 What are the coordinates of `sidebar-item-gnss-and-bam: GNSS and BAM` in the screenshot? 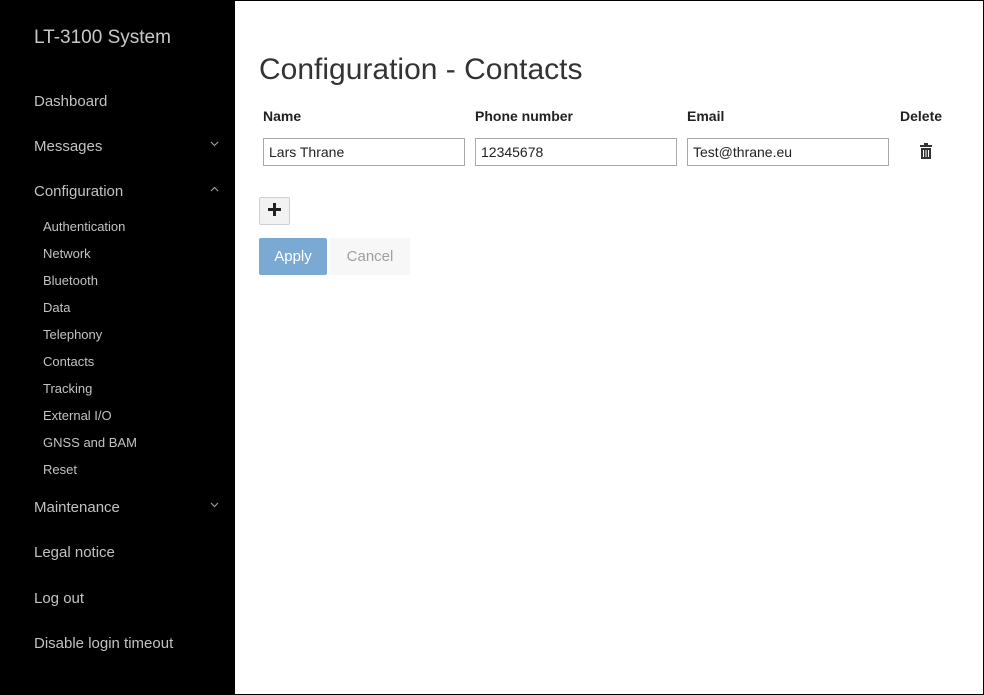 It's located at (90, 442).